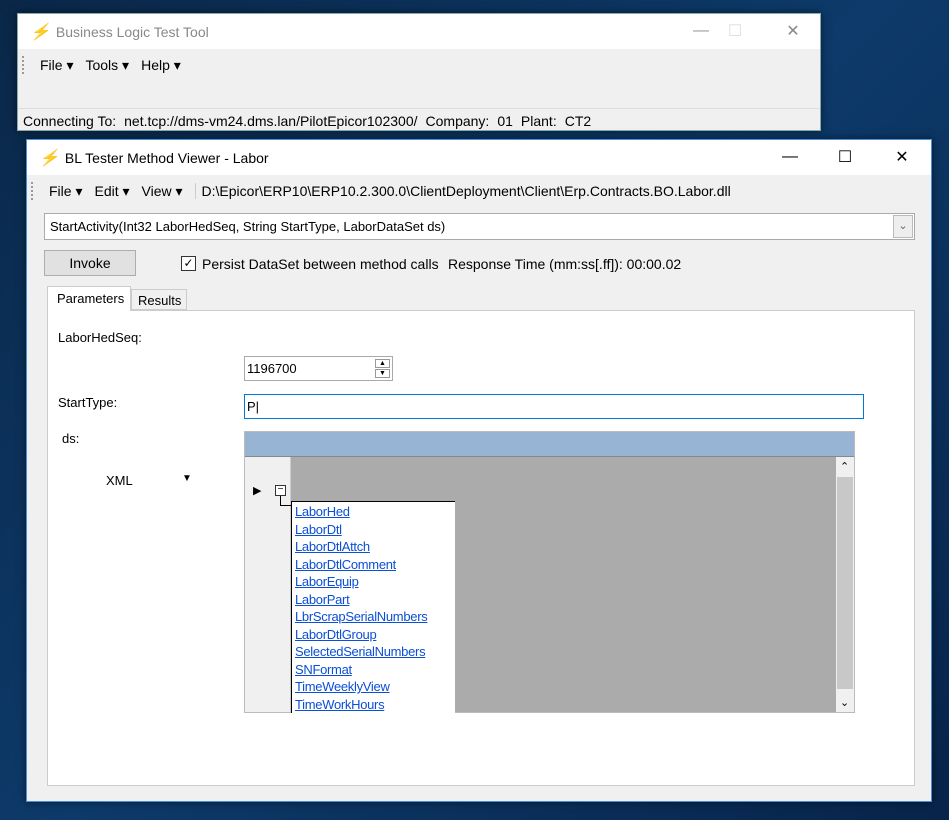 Image resolution: width=949 pixels, height=820 pixels. Describe the element at coordinates (373, 547) in the screenshot. I see `table-link: LaborDtlAttch` at that location.